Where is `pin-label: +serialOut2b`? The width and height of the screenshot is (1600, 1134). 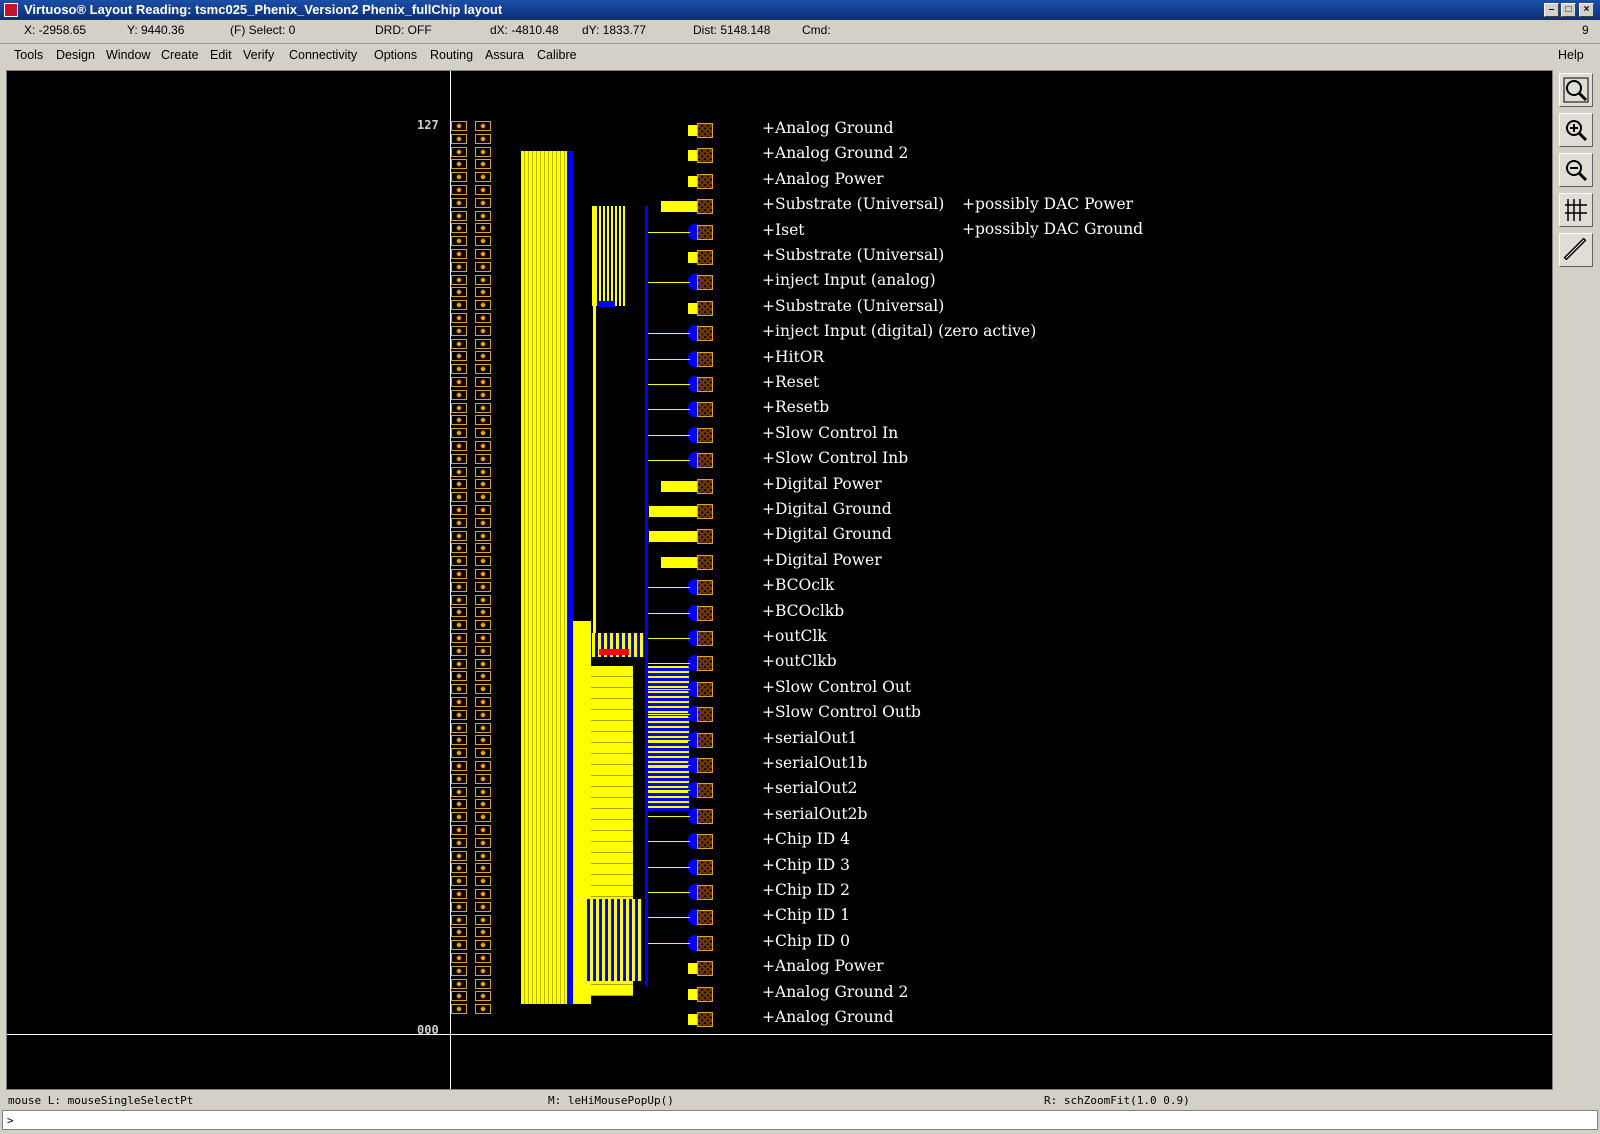 pin-label: +serialOut2b is located at coordinates (814, 814).